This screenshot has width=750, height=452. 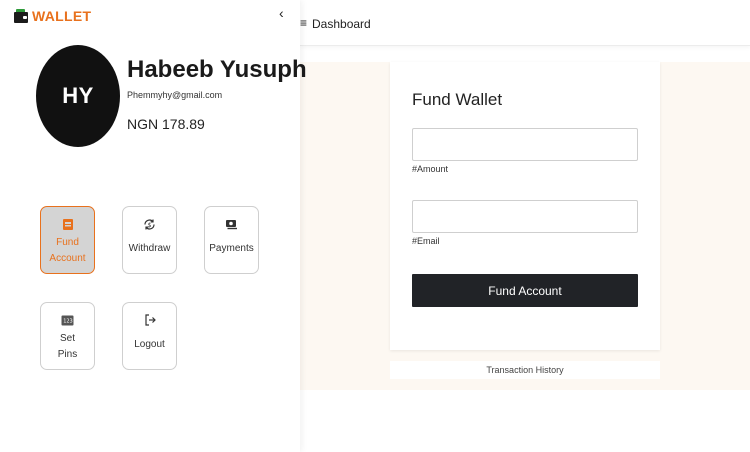 What do you see at coordinates (430, 169) in the screenshot?
I see `amount-hint: #Amount` at bounding box center [430, 169].